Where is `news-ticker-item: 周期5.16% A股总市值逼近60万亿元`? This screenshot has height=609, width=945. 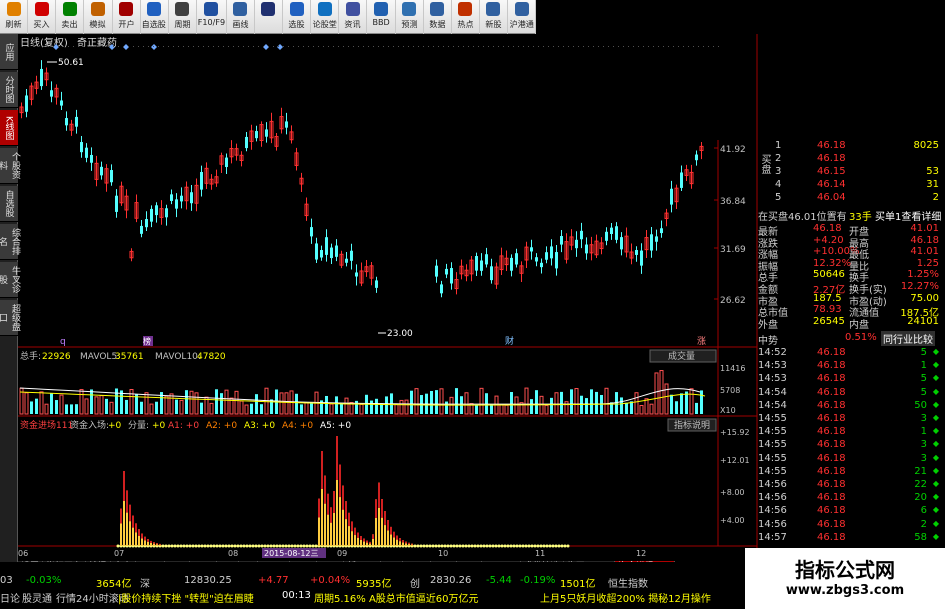 news-ticker-item: 周期5.16% A股总市值逼近60万亿元 is located at coordinates (396, 597).